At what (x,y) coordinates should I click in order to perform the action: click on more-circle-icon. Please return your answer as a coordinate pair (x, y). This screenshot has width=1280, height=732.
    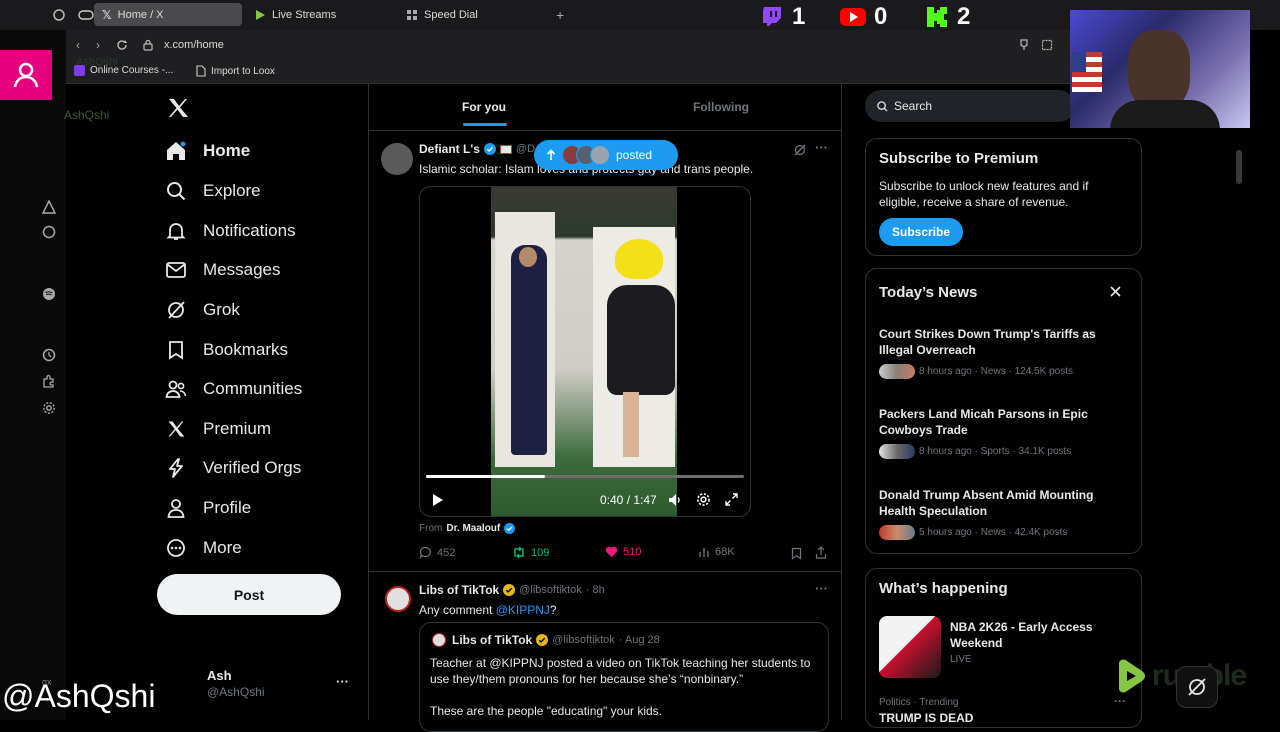
    Looking at the image, I should click on (176, 548).